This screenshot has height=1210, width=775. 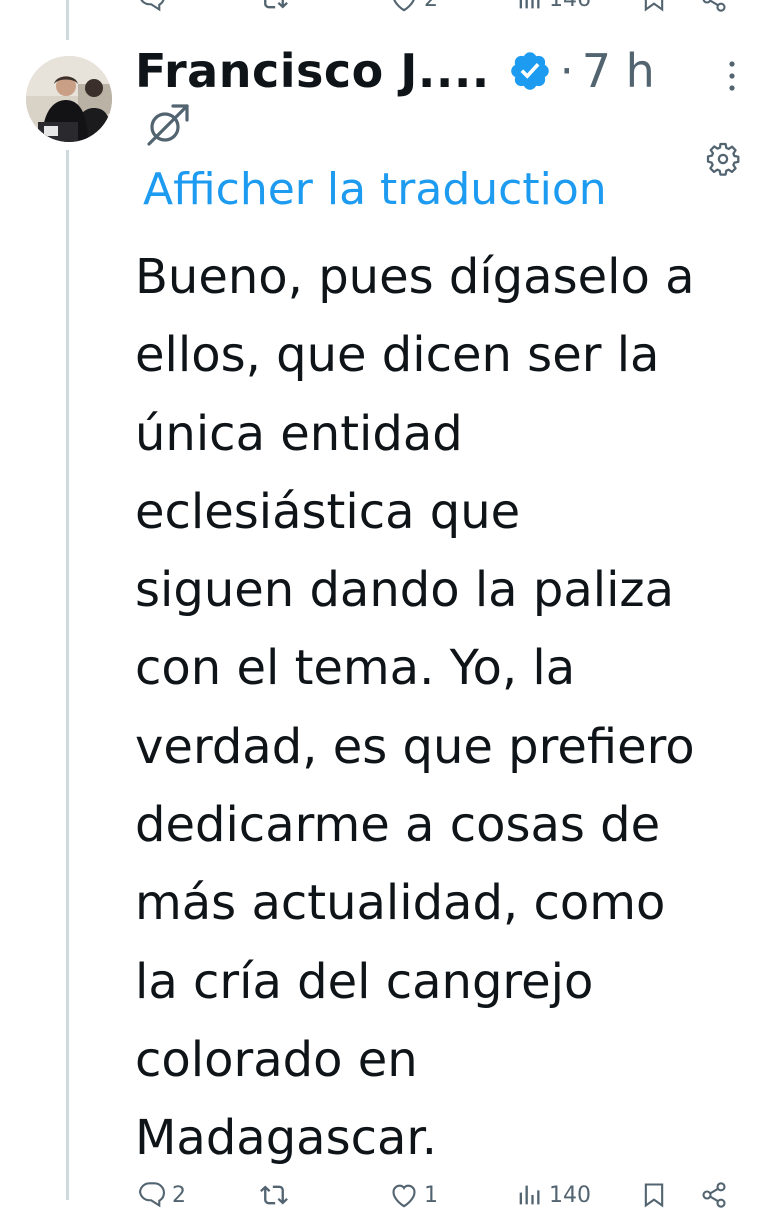 I want to click on tweet-text-line: la cría del cangrejo, so click(x=364, y=981).